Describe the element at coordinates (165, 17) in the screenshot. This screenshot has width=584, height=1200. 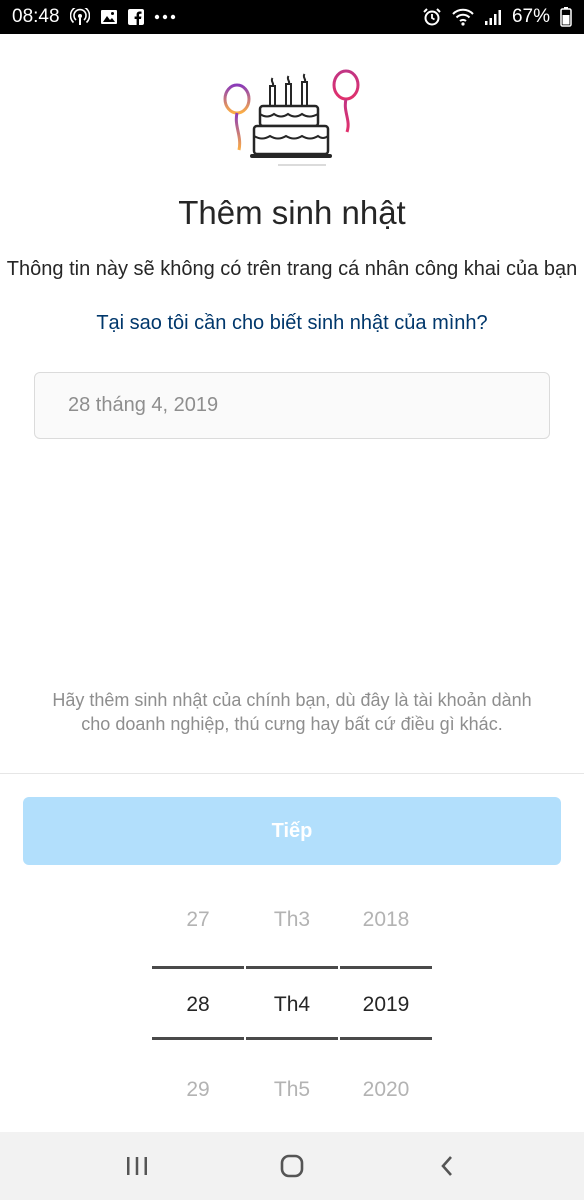
I see `more-dots-icon` at that location.